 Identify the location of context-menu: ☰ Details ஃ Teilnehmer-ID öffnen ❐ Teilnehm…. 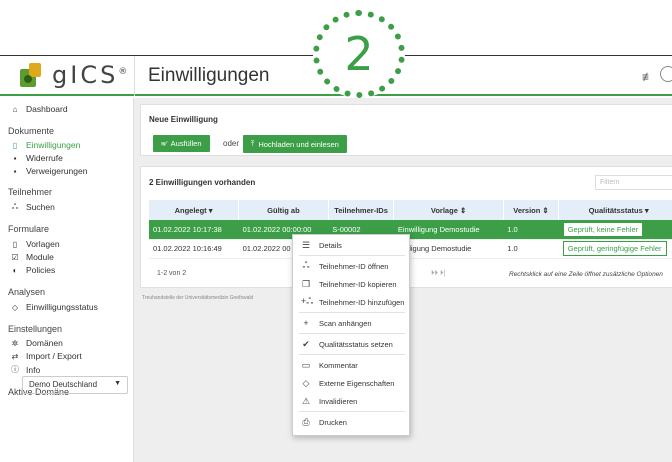
(351, 335).